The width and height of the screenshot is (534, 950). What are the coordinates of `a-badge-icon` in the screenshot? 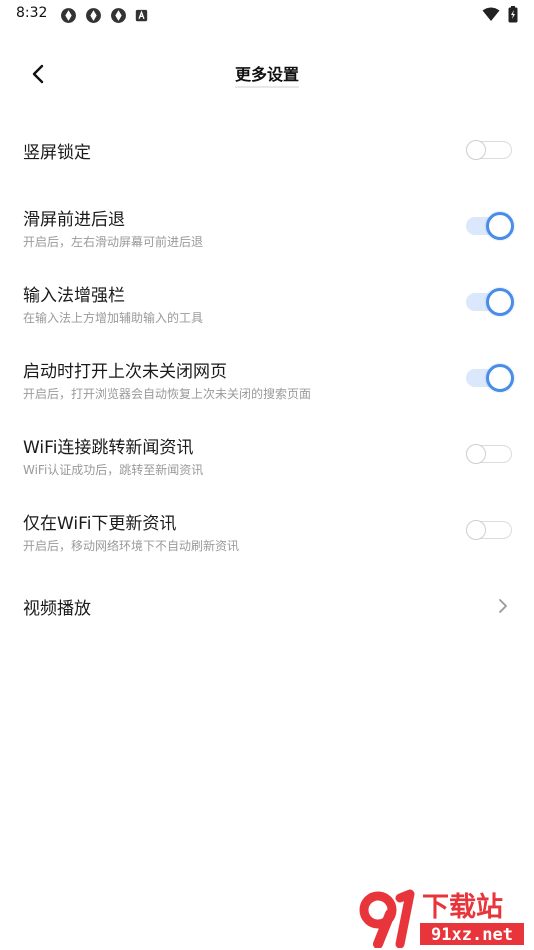 It's located at (141, 15).